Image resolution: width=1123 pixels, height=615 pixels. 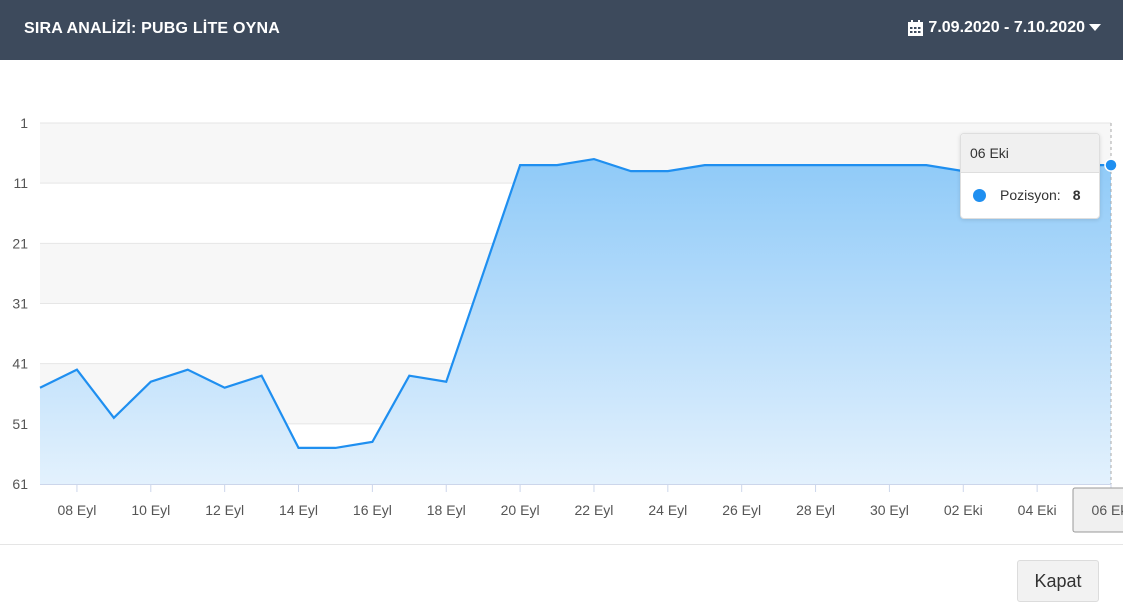 I want to click on x-tick-label: 24 Eyl, so click(x=667, y=510).